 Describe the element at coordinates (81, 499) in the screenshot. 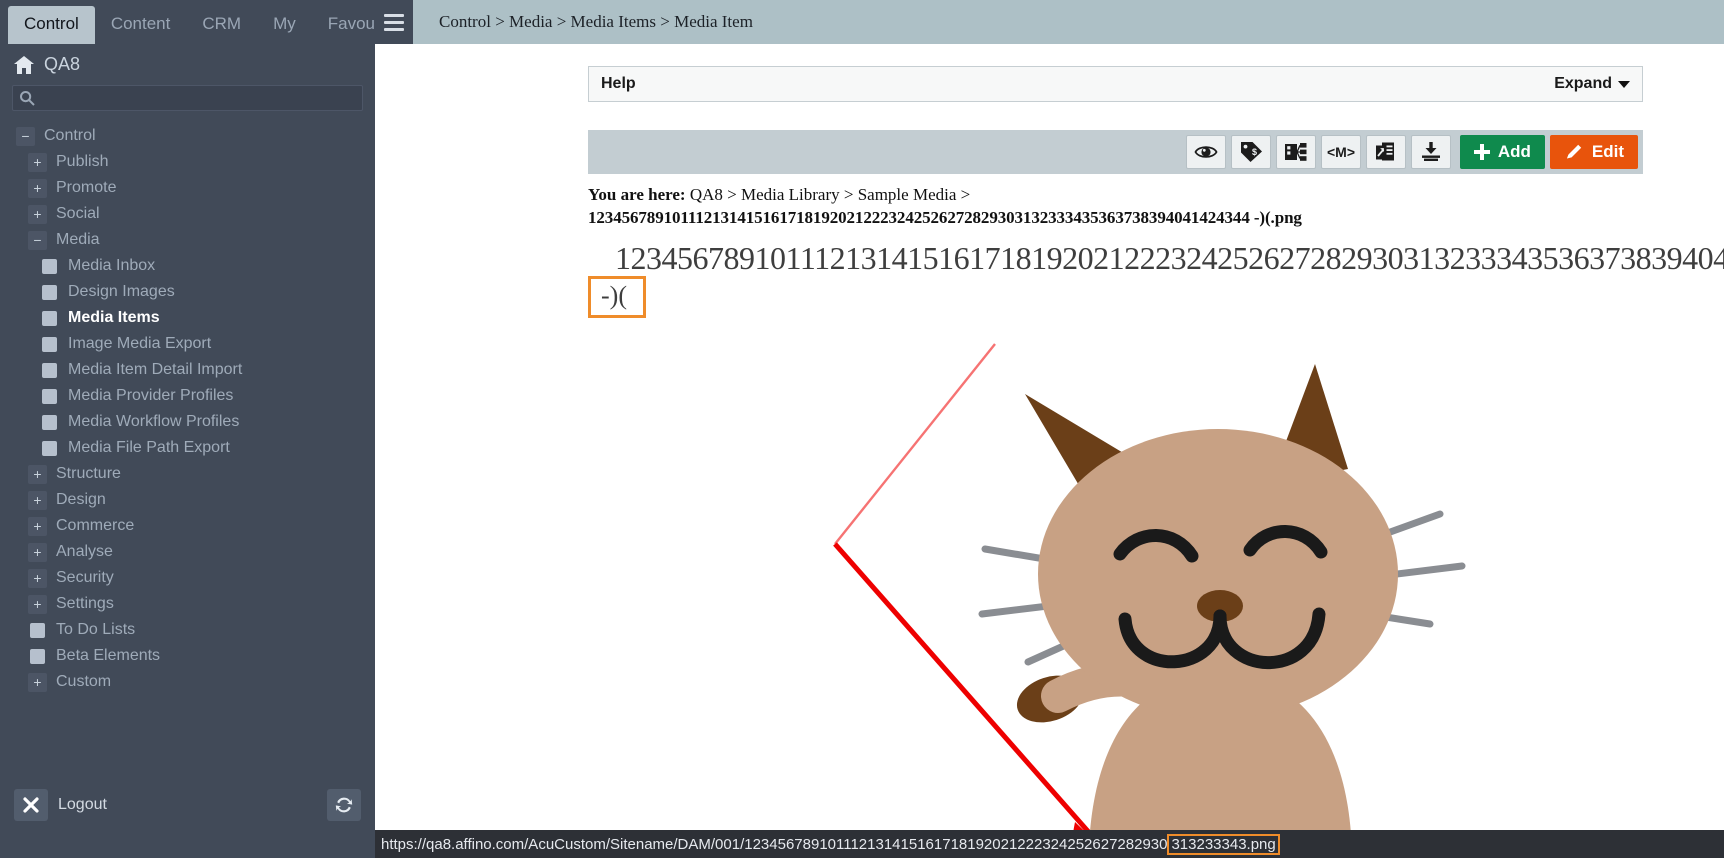

I see `sidebar-item-label: Design` at that location.